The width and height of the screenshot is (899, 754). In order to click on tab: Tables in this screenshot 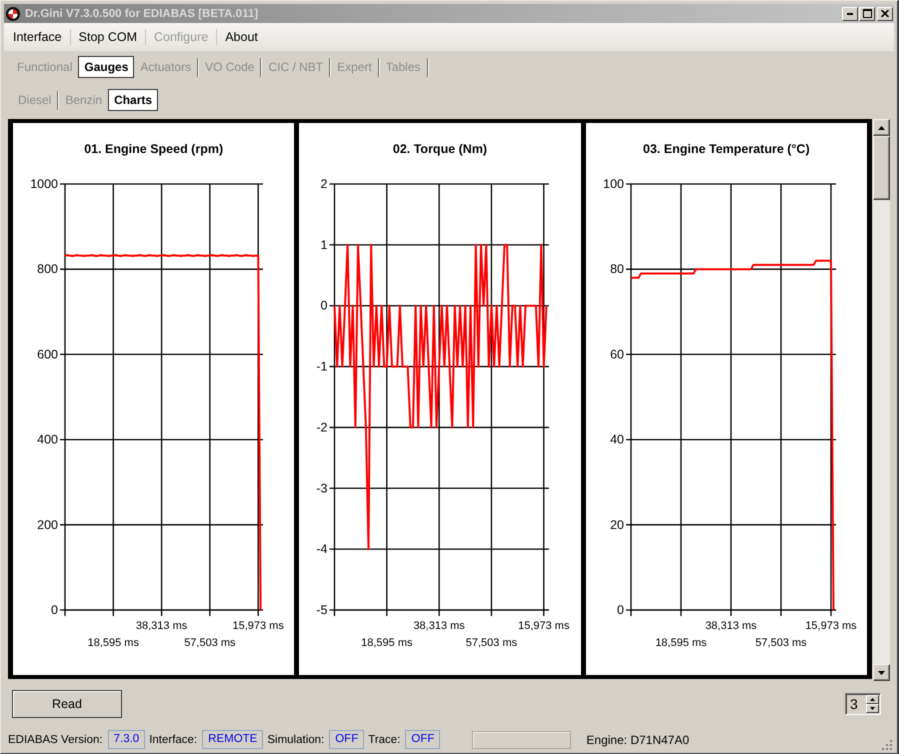, I will do `click(403, 67)`.